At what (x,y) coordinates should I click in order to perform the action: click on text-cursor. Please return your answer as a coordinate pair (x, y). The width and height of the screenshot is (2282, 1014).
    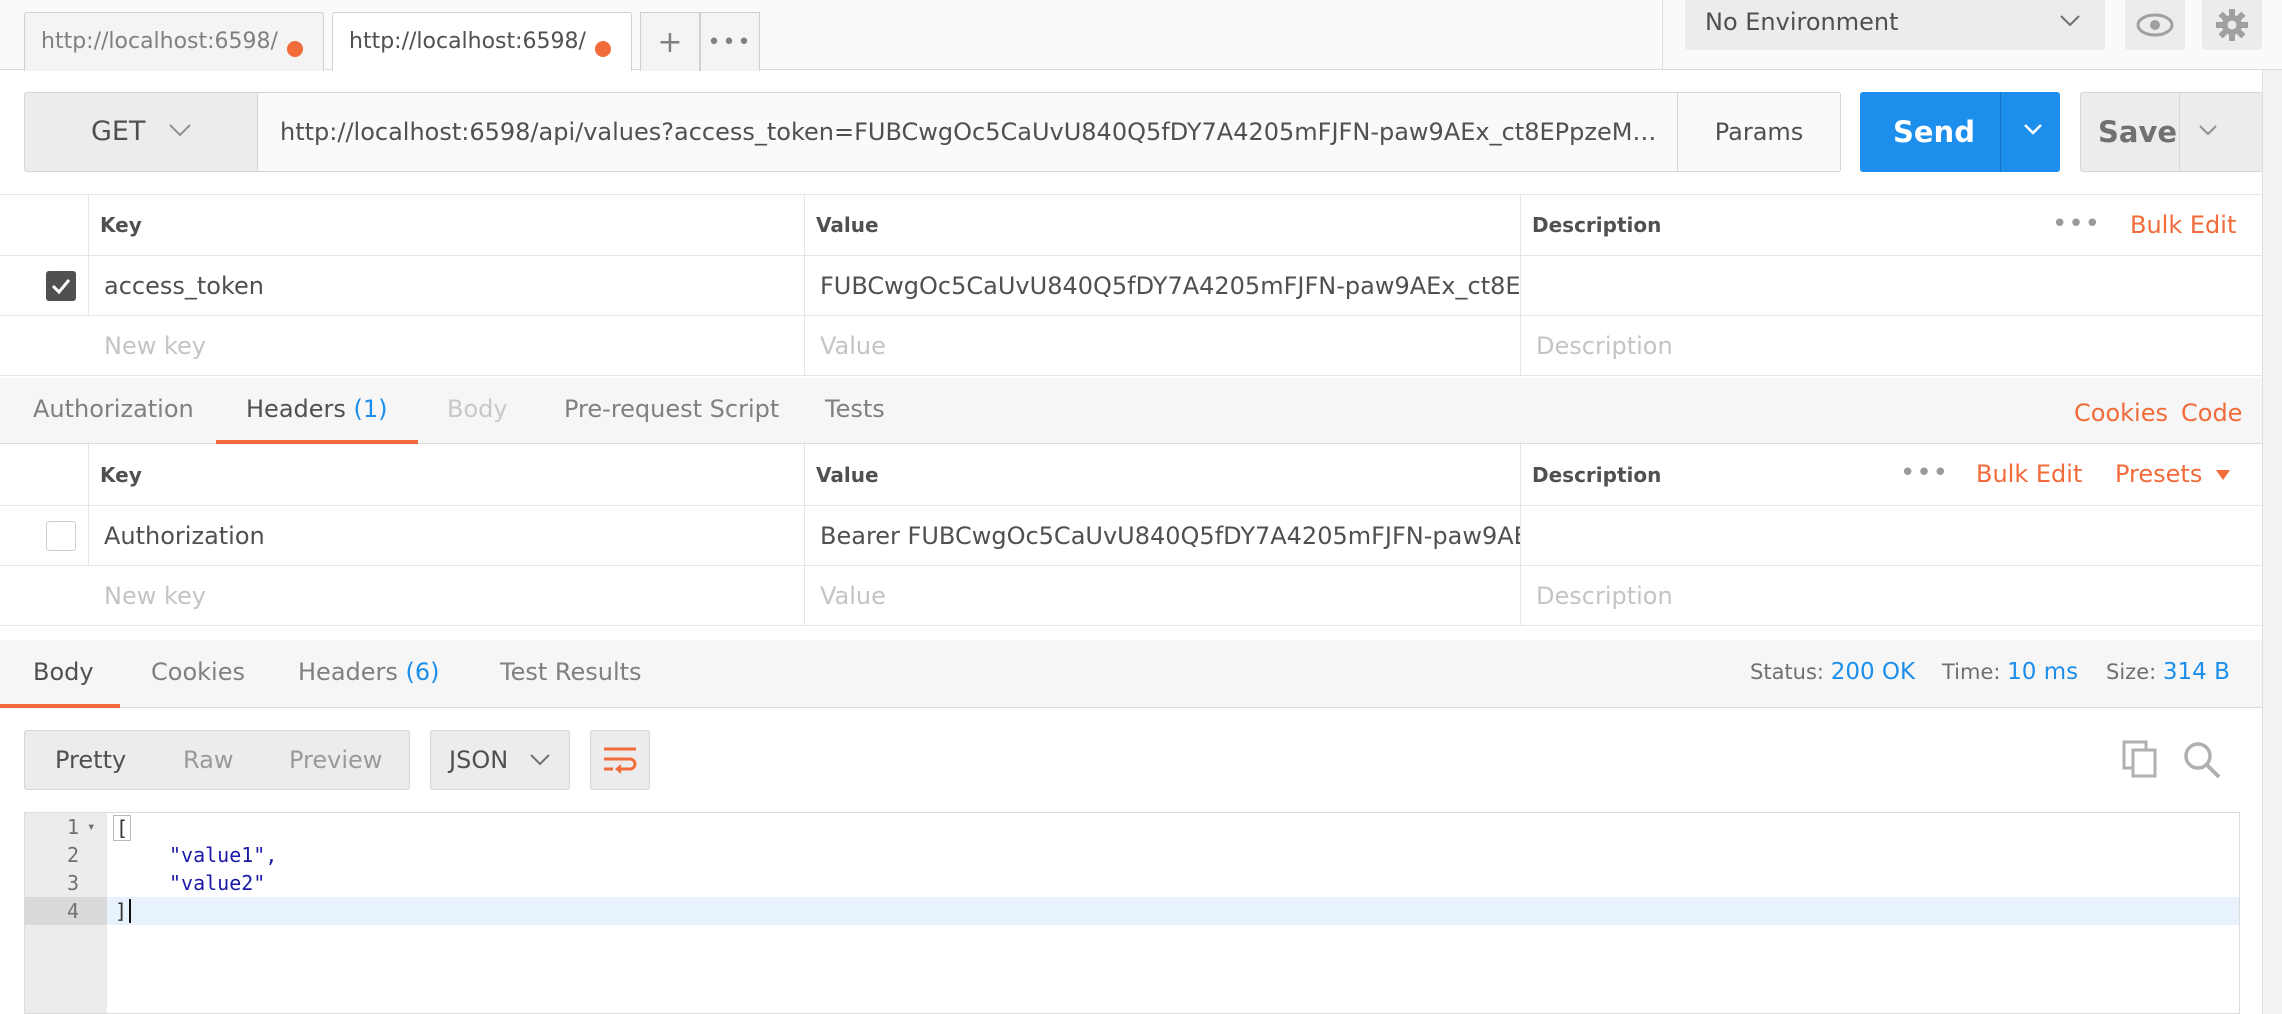
    Looking at the image, I should click on (130, 911).